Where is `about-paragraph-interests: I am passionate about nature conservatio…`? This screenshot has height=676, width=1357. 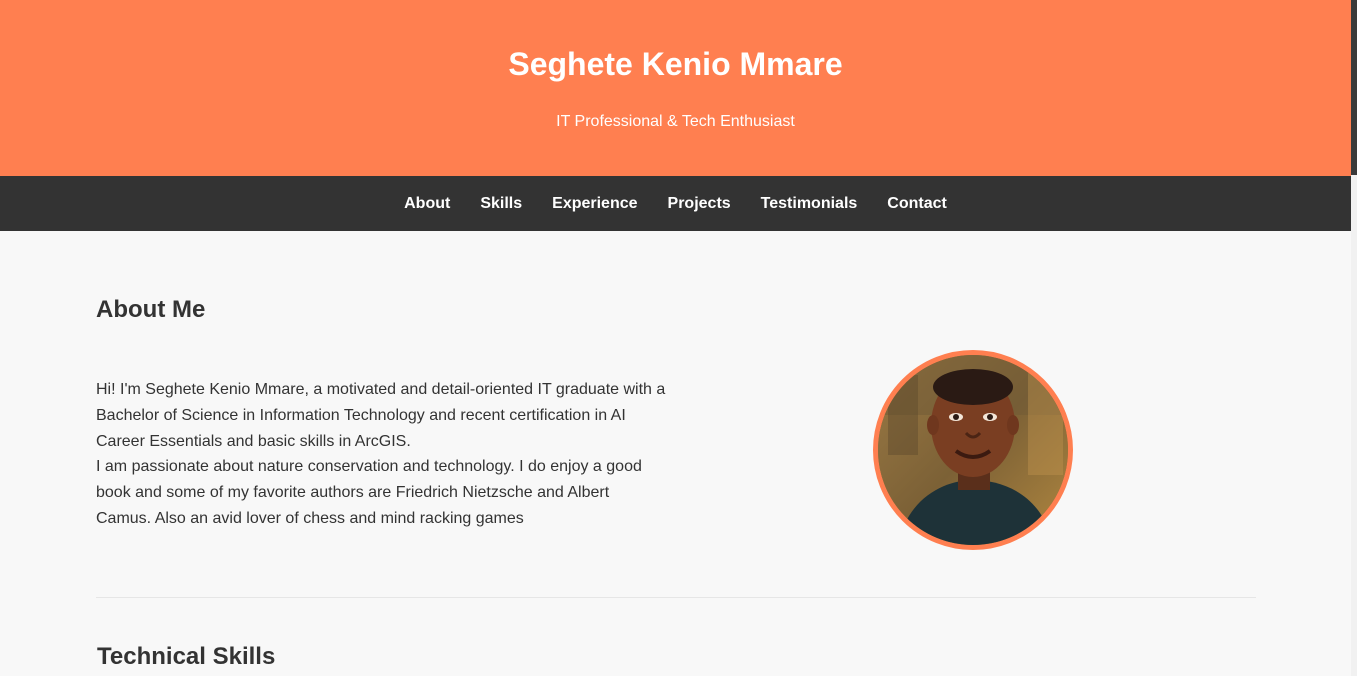 about-paragraph-interests: I am passionate about nature conservatio… is located at coordinates (369, 492).